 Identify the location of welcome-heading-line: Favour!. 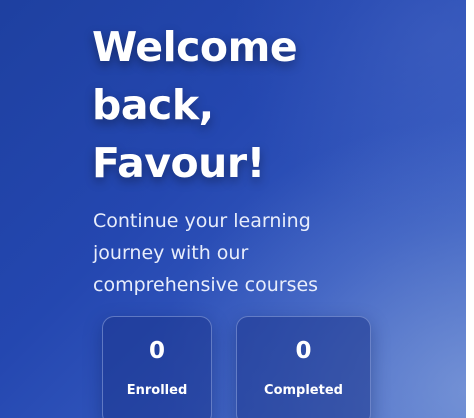
(178, 163).